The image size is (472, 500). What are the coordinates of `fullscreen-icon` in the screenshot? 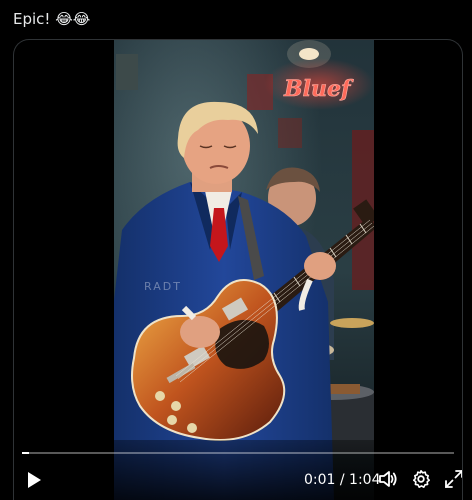 It's located at (453, 479).